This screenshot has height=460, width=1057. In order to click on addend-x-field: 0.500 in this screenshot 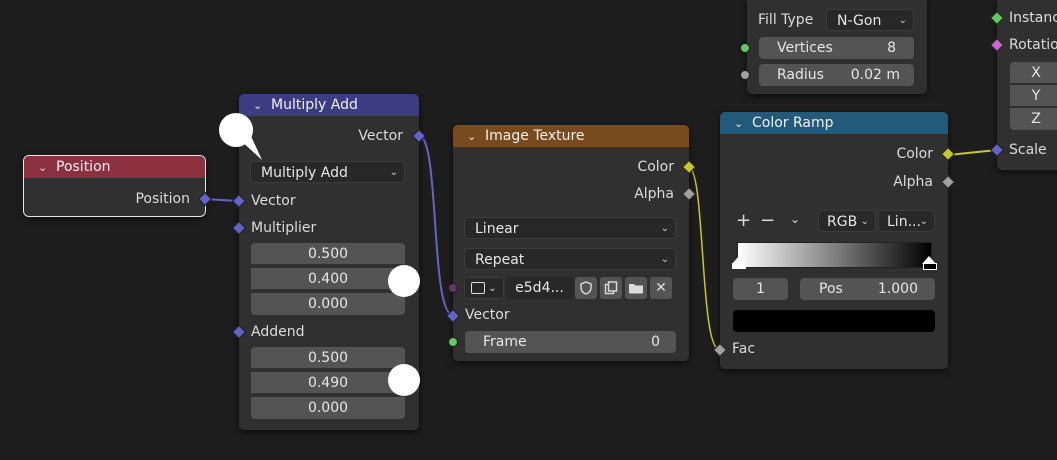, I will do `click(328, 358)`.